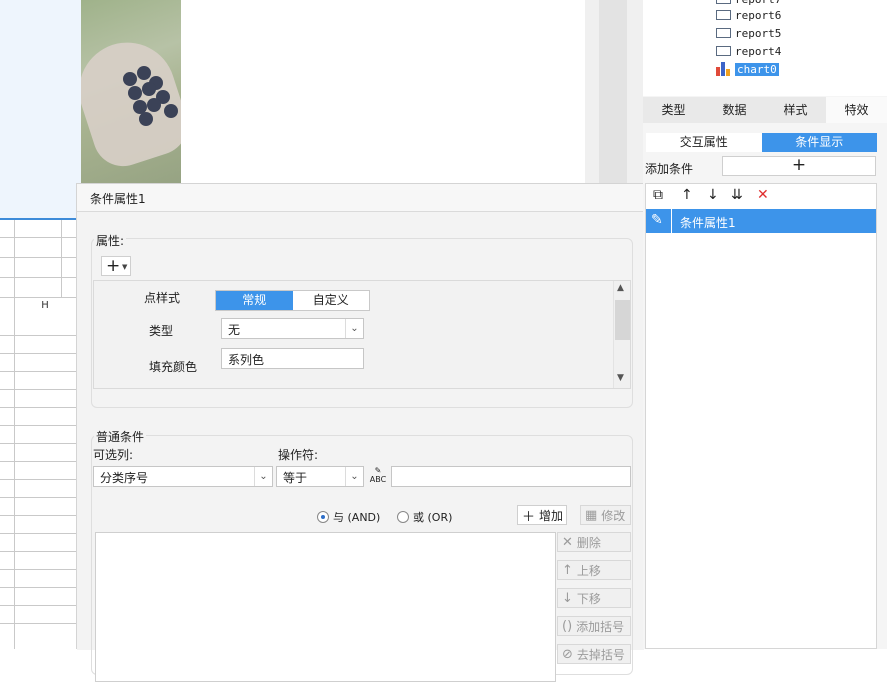  What do you see at coordinates (761, 221) in the screenshot?
I see `condition-item: ✎ 条件属性1` at bounding box center [761, 221].